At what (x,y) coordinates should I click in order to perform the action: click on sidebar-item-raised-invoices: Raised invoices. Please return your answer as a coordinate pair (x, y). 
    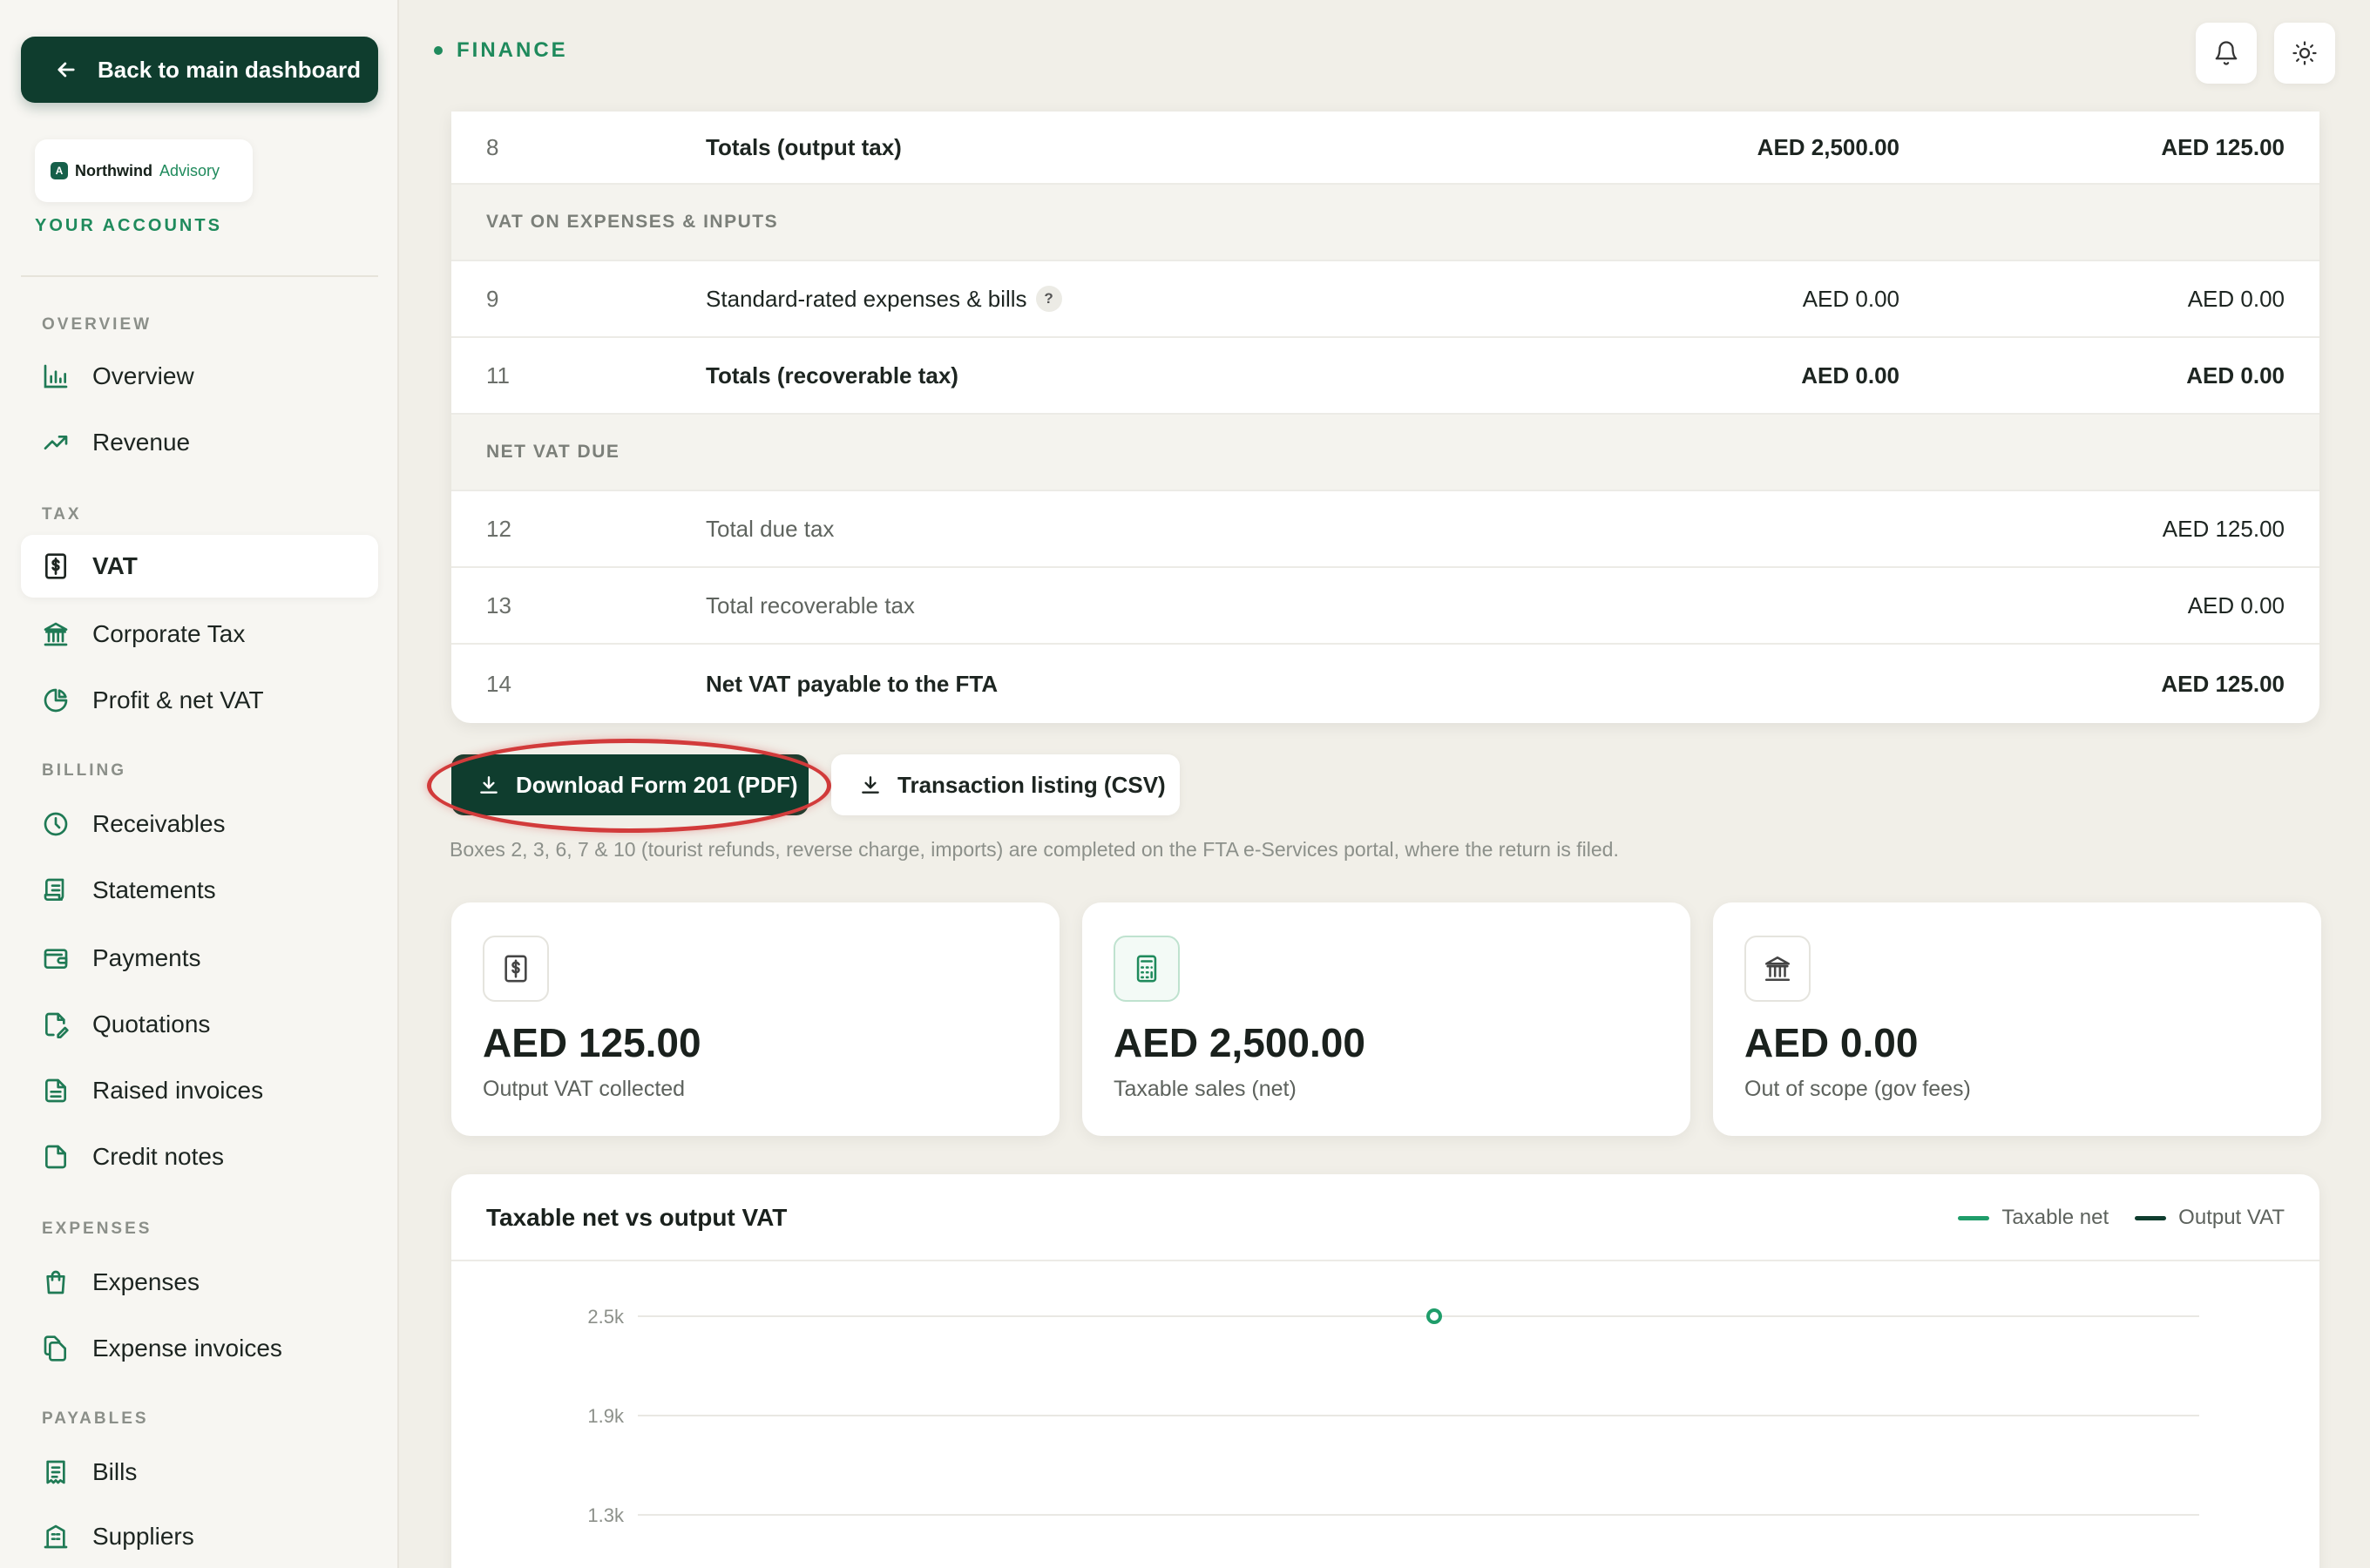
    Looking at the image, I should click on (199, 1090).